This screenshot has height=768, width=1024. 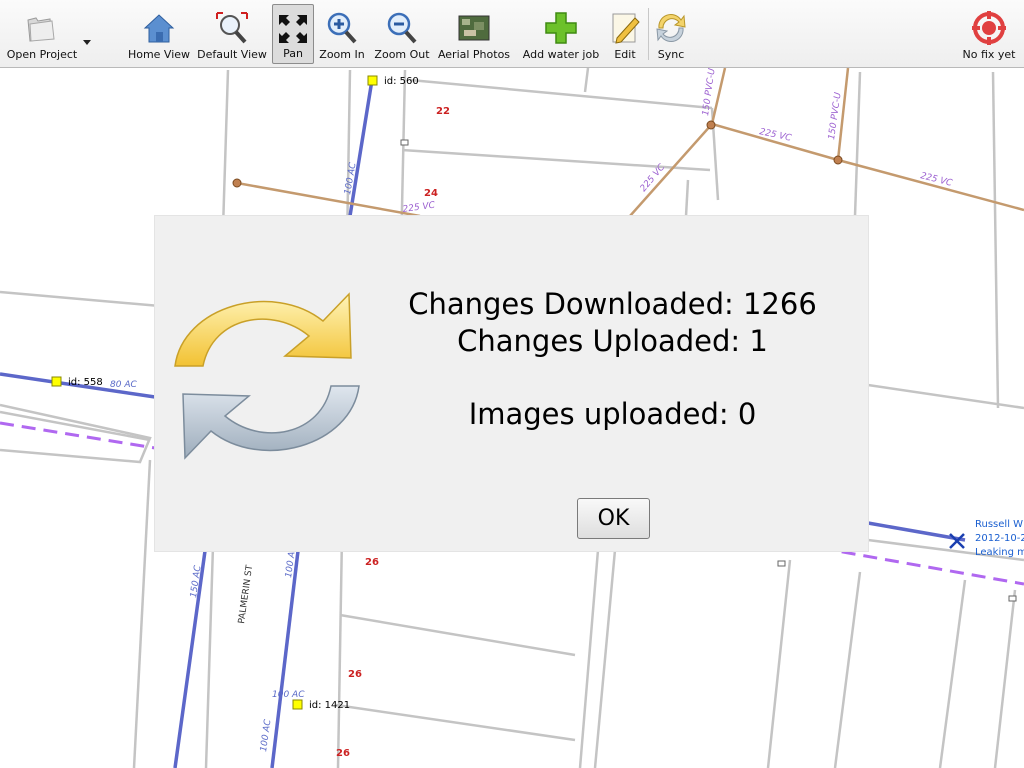 What do you see at coordinates (612, 414) in the screenshot?
I see `images-uploaded-text: Images uploaded: 0` at bounding box center [612, 414].